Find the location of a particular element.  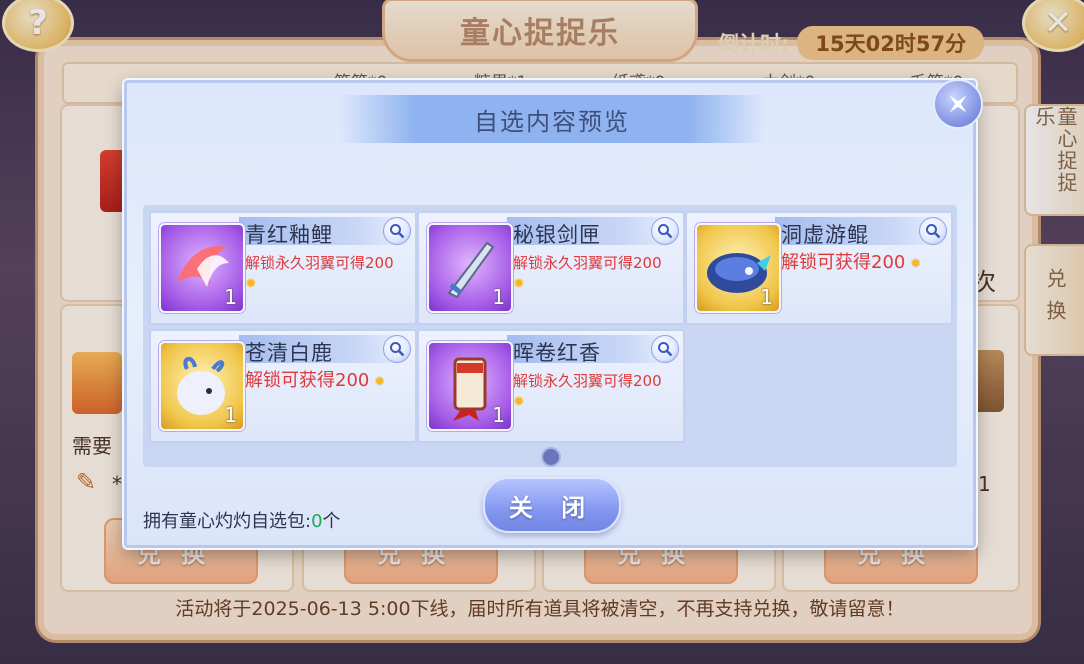

phoenix-wing-icon: 1 is located at coordinates (202, 268).